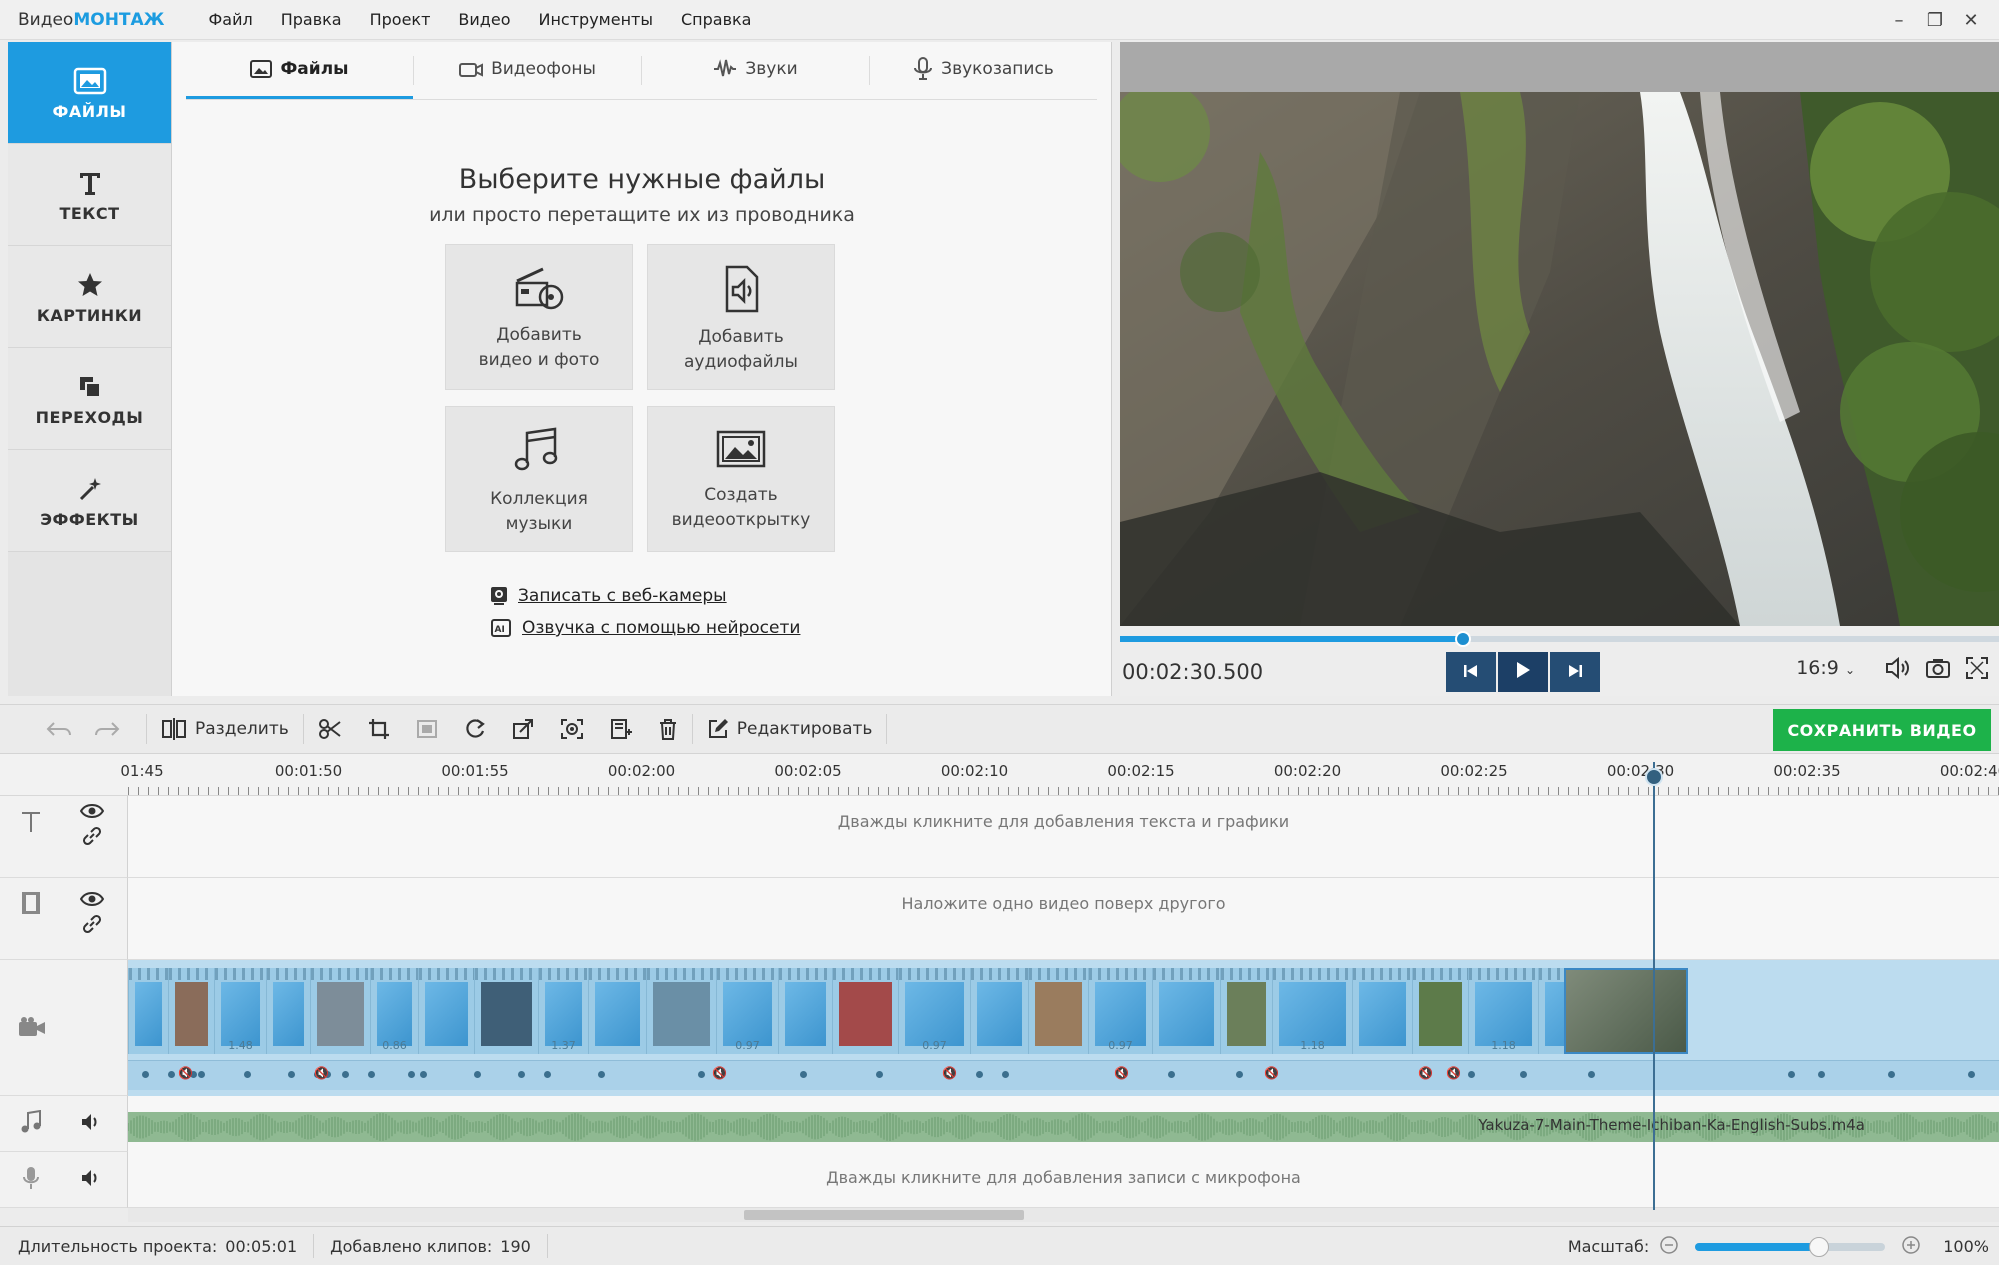 The width and height of the screenshot is (1999, 1265). What do you see at coordinates (563, 1011) in the screenshot?
I see `video-clip: 1.37` at bounding box center [563, 1011].